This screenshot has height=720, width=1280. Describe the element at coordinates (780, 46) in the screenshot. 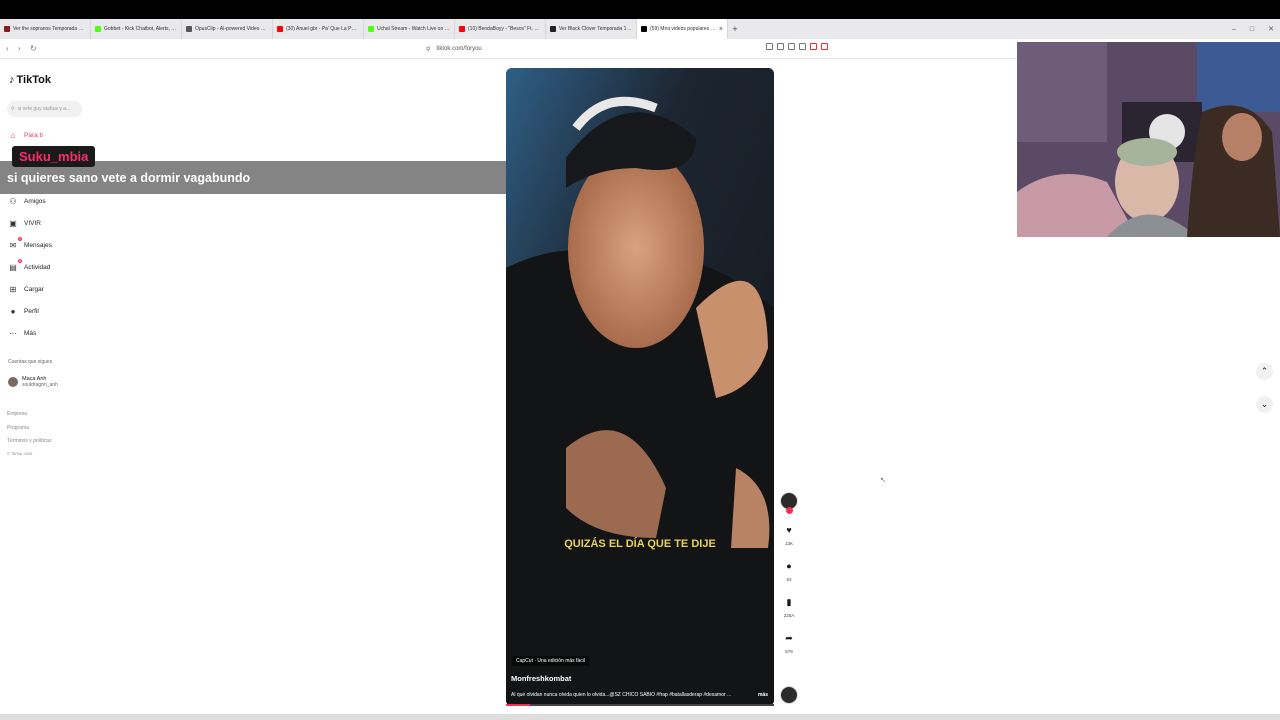

I see `screenshot-icon` at that location.